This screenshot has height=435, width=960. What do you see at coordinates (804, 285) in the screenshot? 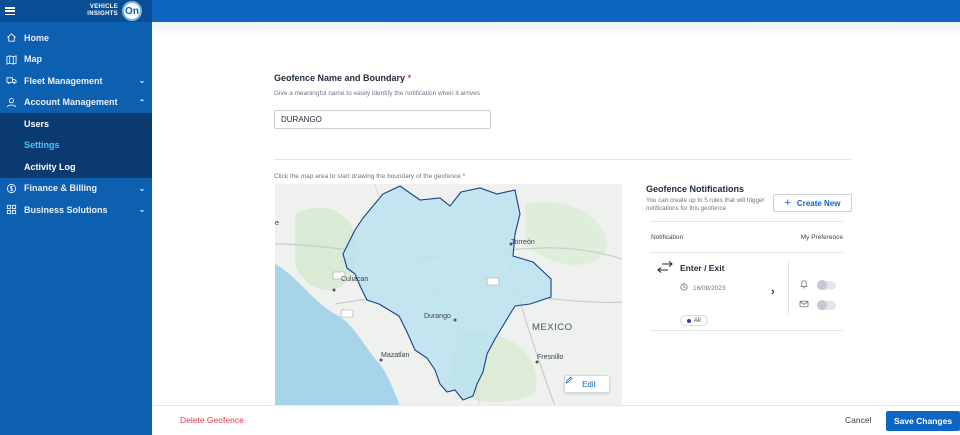
I see `bell-icon` at bounding box center [804, 285].